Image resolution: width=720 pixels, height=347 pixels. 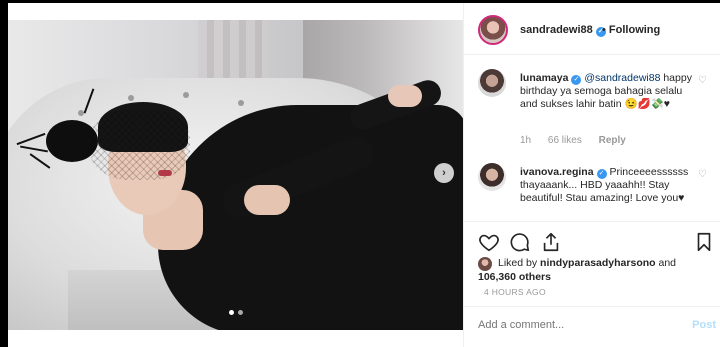 What do you see at coordinates (634, 30) in the screenshot?
I see `following-button: Following` at bounding box center [634, 30].